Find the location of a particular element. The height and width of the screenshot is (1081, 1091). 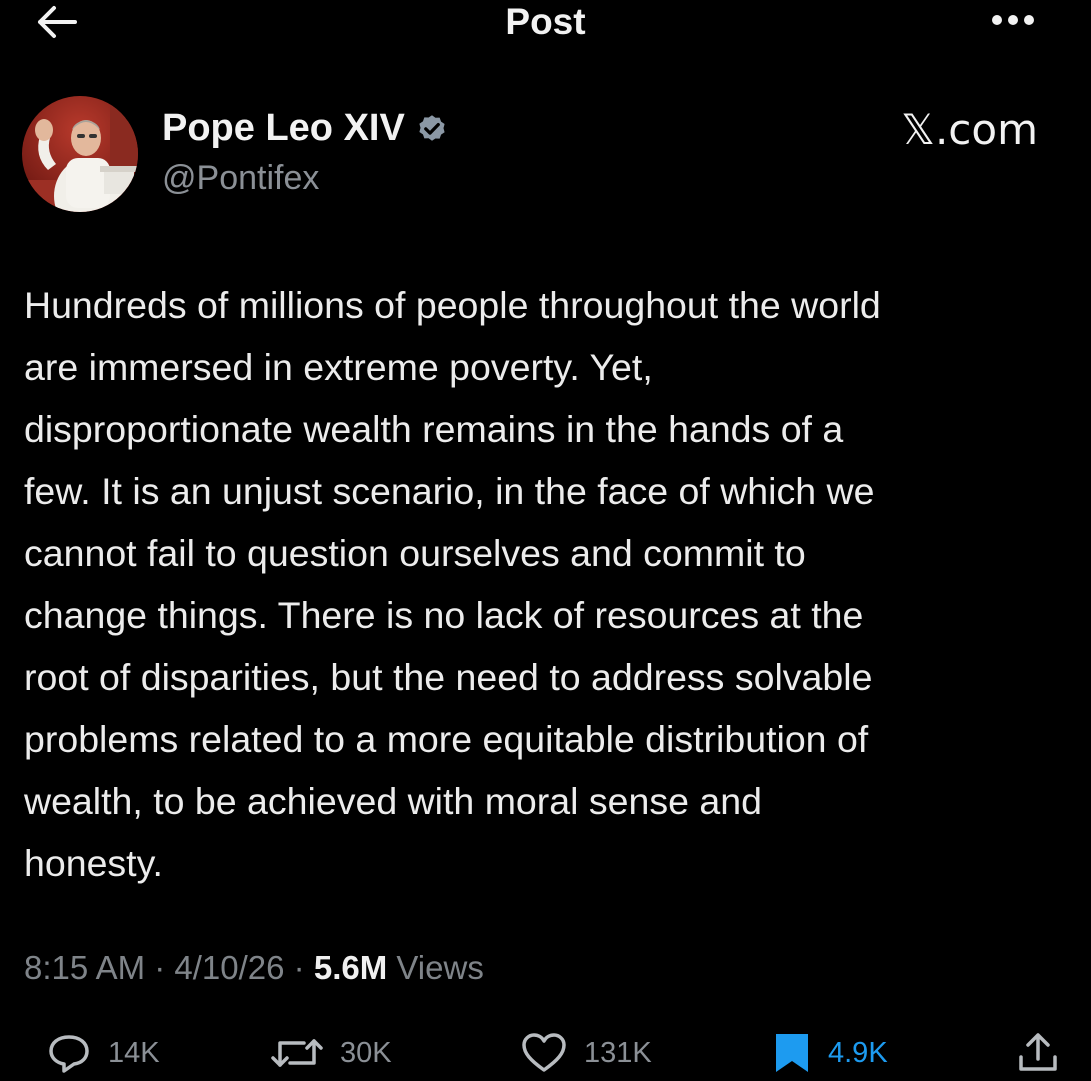

back-button is located at coordinates (57, 24).